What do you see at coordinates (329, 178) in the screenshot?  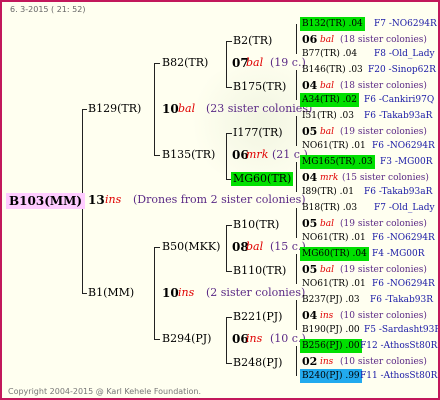 I see `gen4-kind: mrk` at bounding box center [329, 178].